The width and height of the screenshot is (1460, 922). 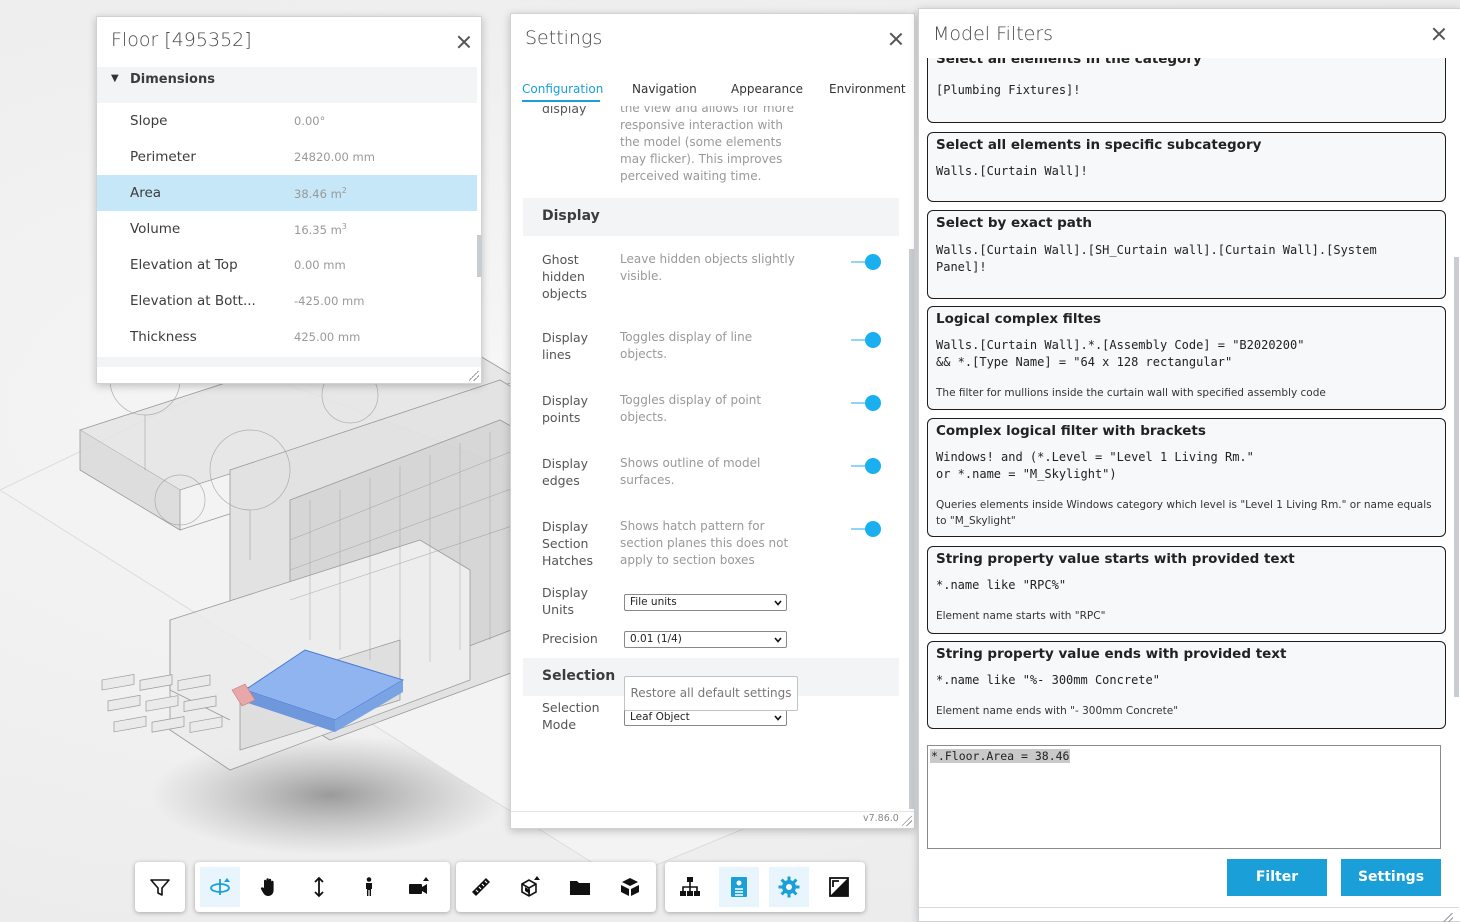 What do you see at coordinates (287, 193) in the screenshot?
I see `property-row-selected: Area 38.46 m2` at bounding box center [287, 193].